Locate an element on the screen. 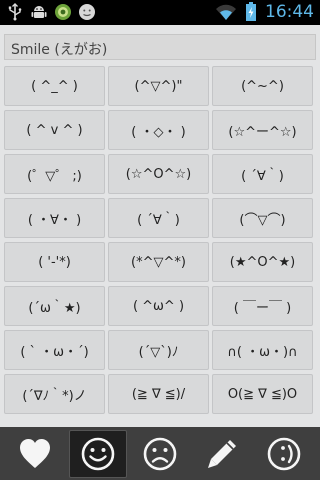  emoticon-cell: (⌒▽⌒) is located at coordinates (262, 218).